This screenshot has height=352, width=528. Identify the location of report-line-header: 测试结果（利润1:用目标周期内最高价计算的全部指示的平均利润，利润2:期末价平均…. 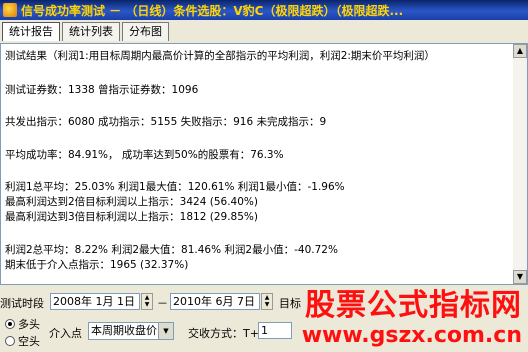
(220, 56).